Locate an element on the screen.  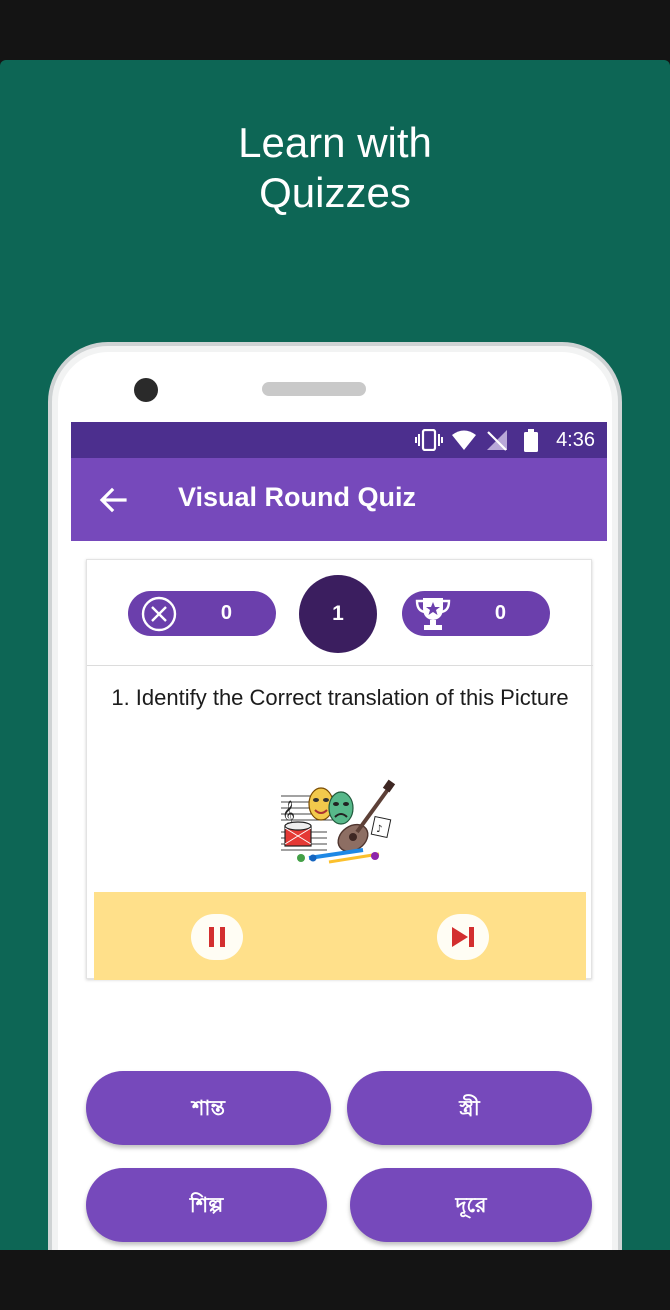
close-circle-icon is located at coordinates (159, 614).